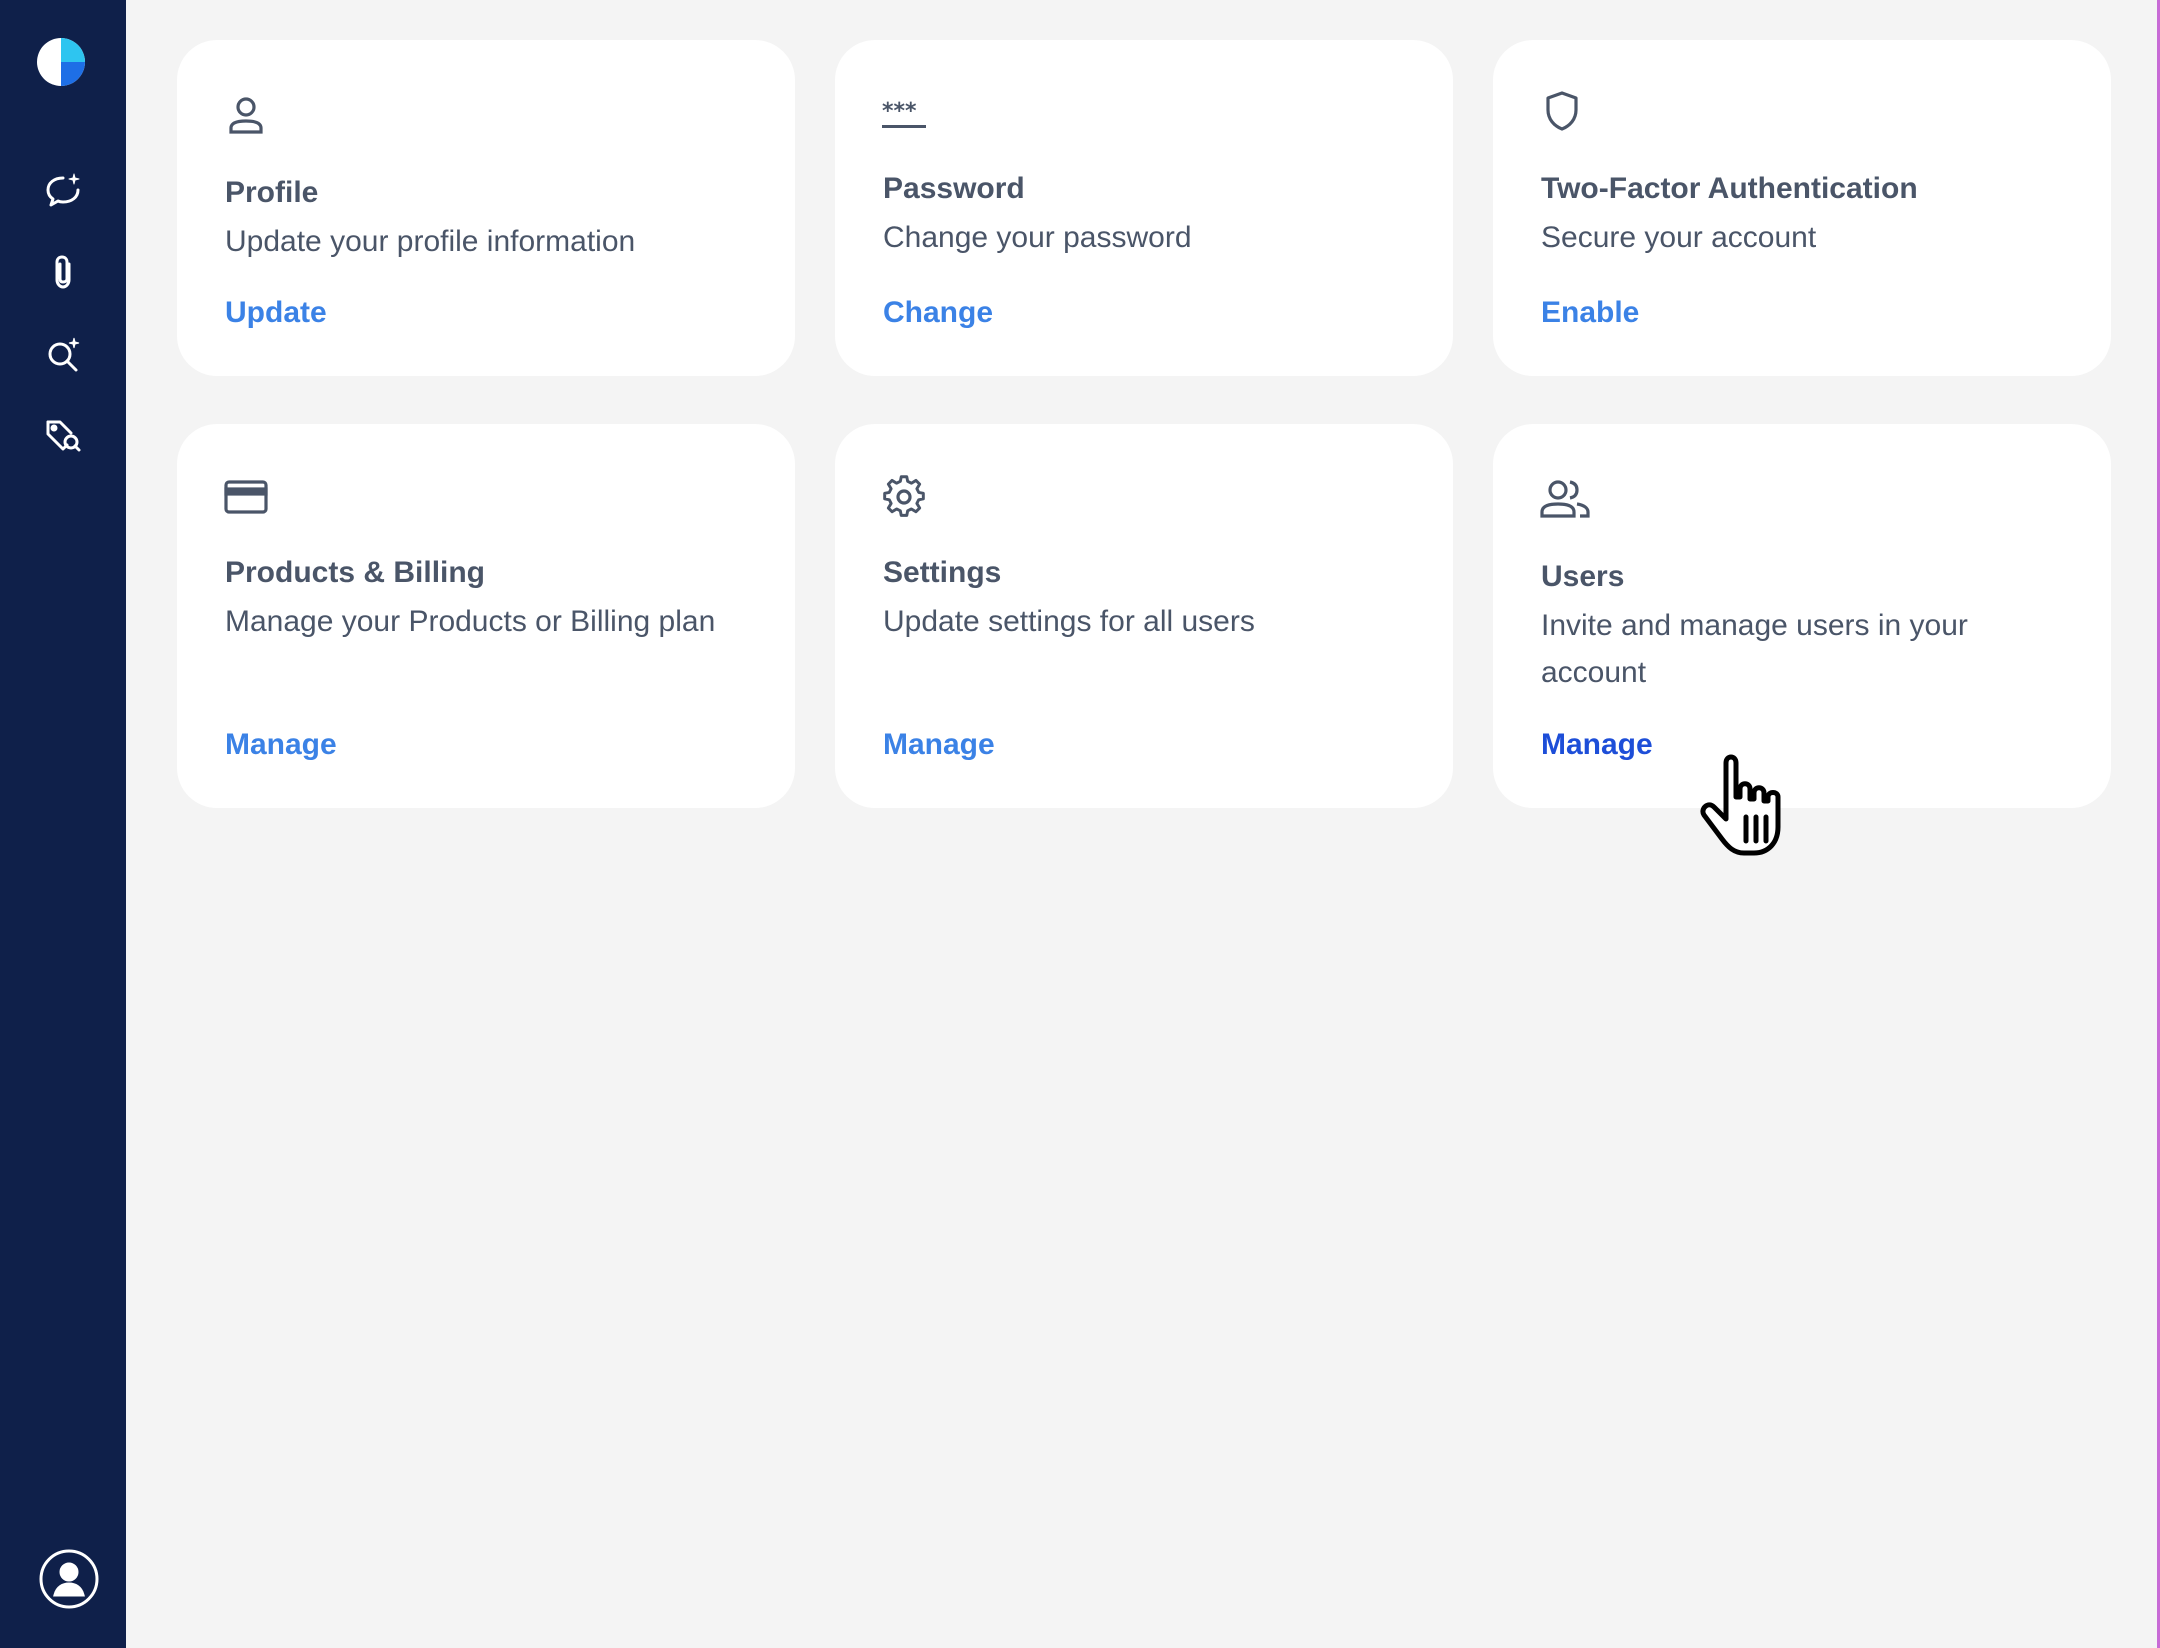  What do you see at coordinates (272, 192) in the screenshot?
I see `card-title: Profile` at bounding box center [272, 192].